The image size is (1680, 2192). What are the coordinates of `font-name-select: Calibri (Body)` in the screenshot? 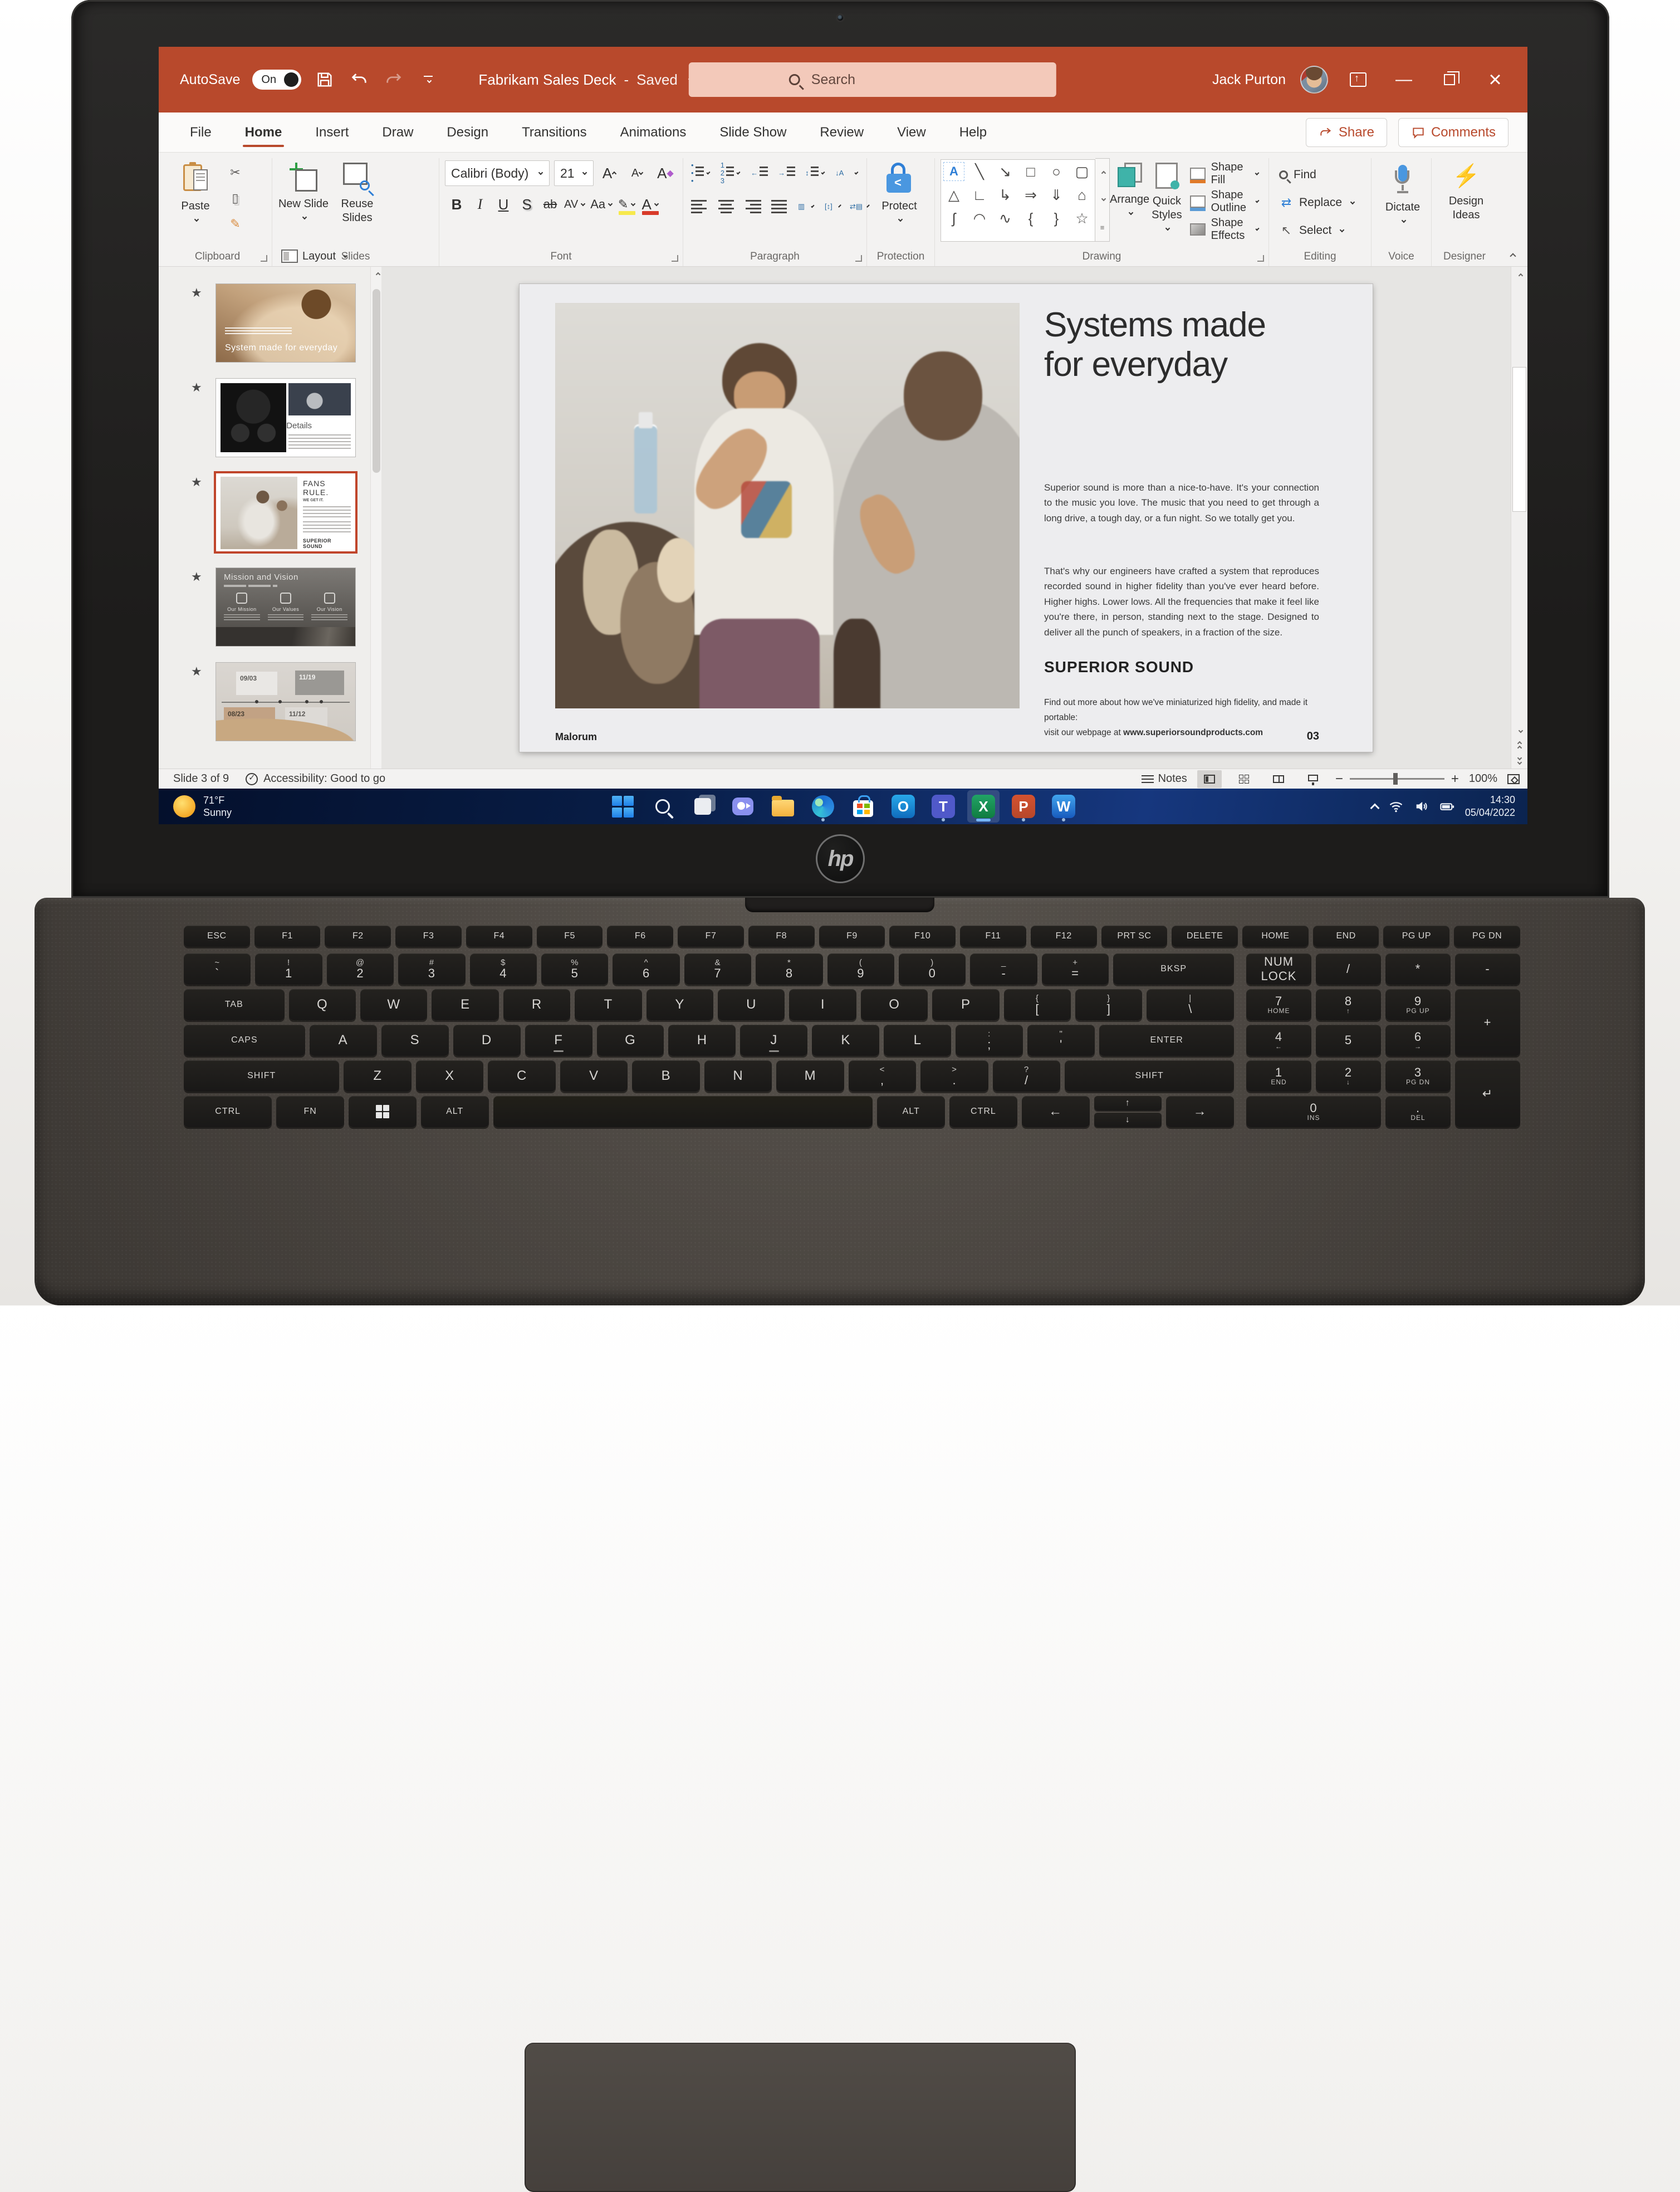 It's located at (497, 173).